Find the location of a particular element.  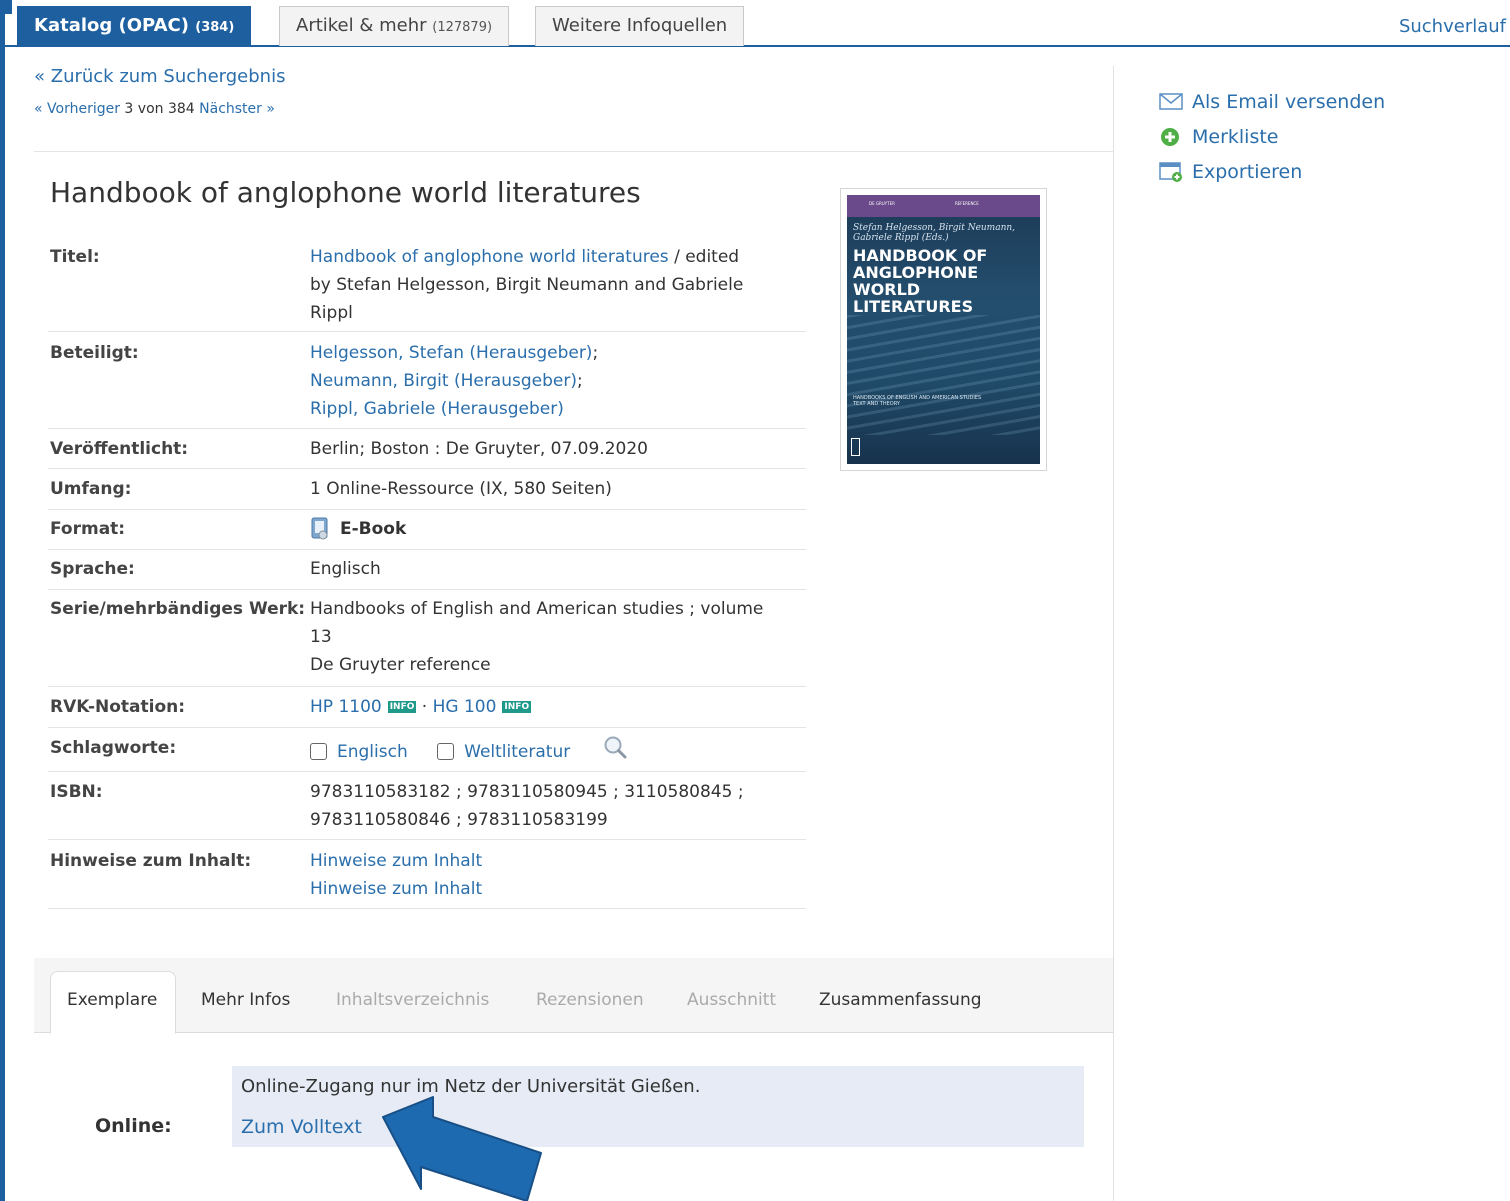

sidebar-item-label: Merkliste is located at coordinates (1235, 136).